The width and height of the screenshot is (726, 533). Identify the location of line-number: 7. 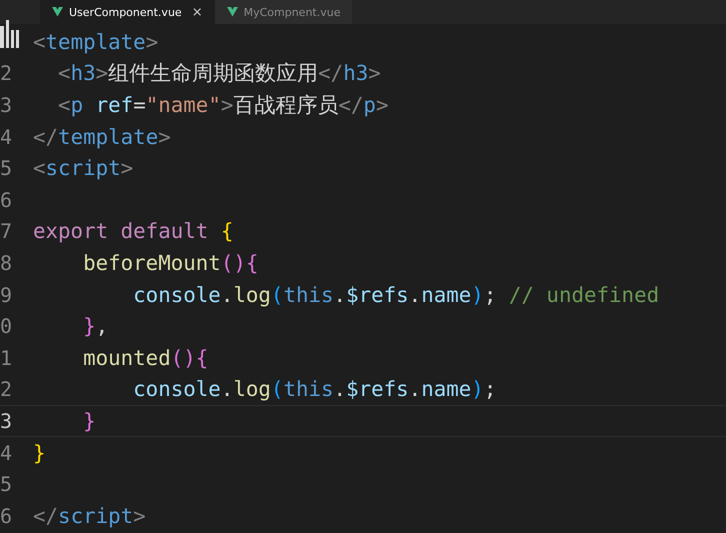
(6, 231).